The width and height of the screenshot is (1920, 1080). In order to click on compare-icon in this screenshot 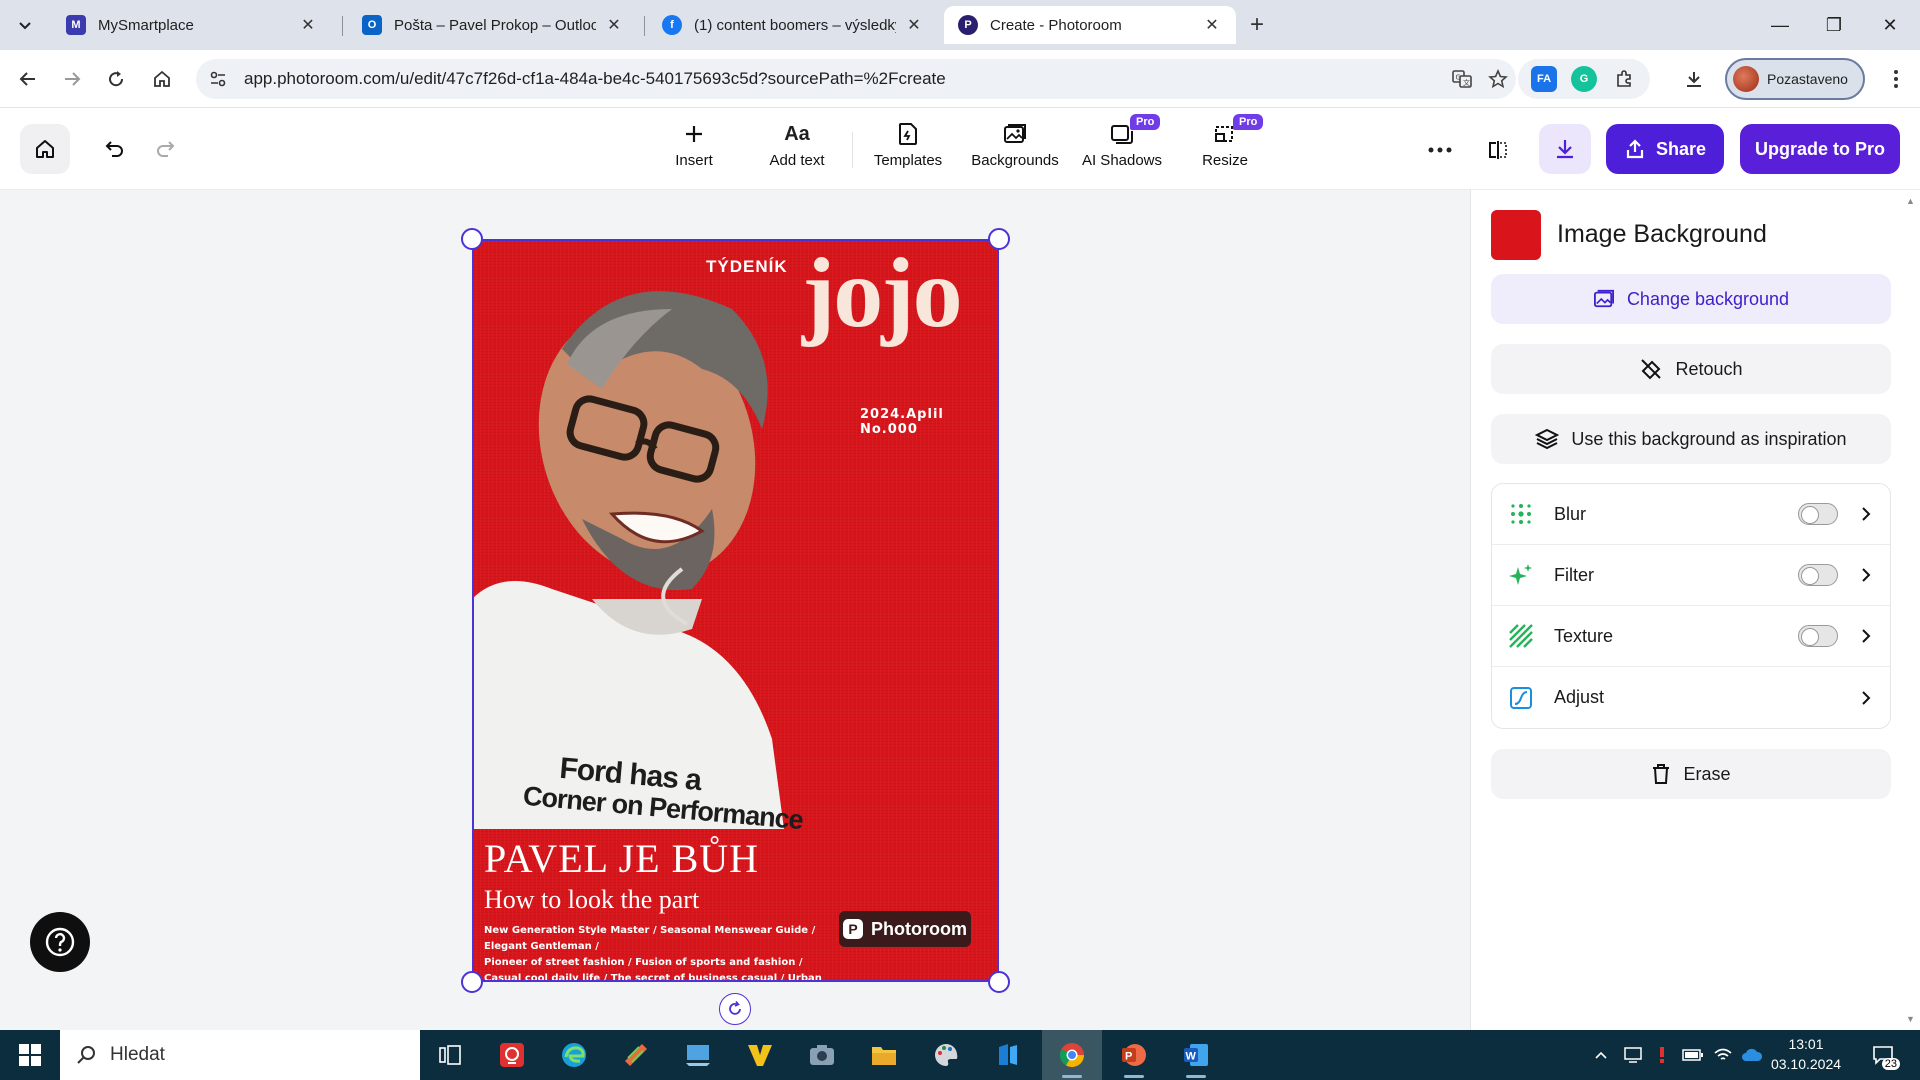, I will do `click(1498, 150)`.